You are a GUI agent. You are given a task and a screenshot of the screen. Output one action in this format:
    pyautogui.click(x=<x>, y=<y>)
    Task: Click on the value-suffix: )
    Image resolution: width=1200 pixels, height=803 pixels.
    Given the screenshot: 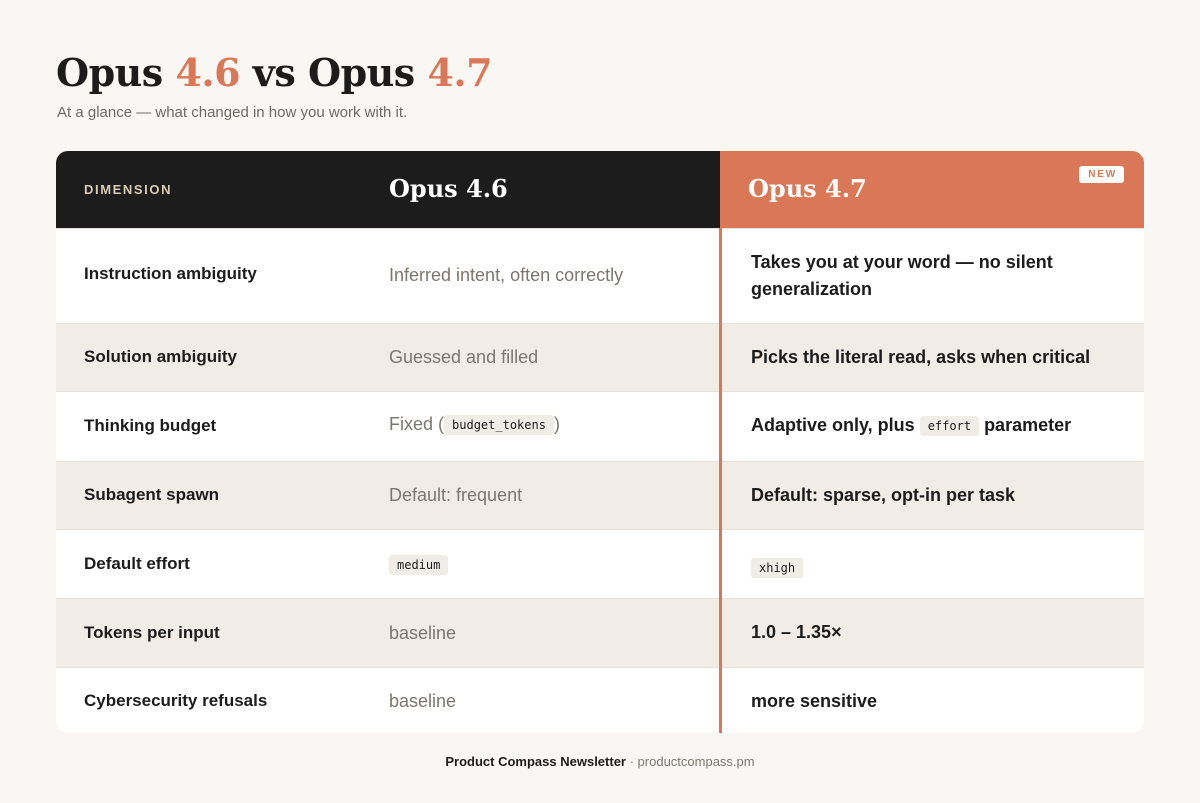 What is the action you would take?
    pyautogui.click(x=556, y=424)
    